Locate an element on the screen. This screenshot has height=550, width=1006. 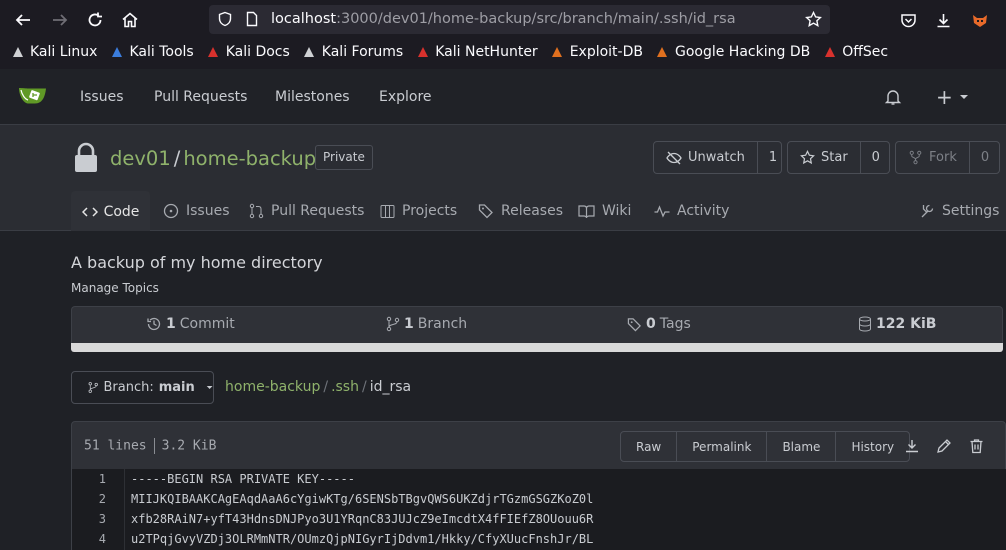
bookmark-label: Kali Forums is located at coordinates (362, 52).